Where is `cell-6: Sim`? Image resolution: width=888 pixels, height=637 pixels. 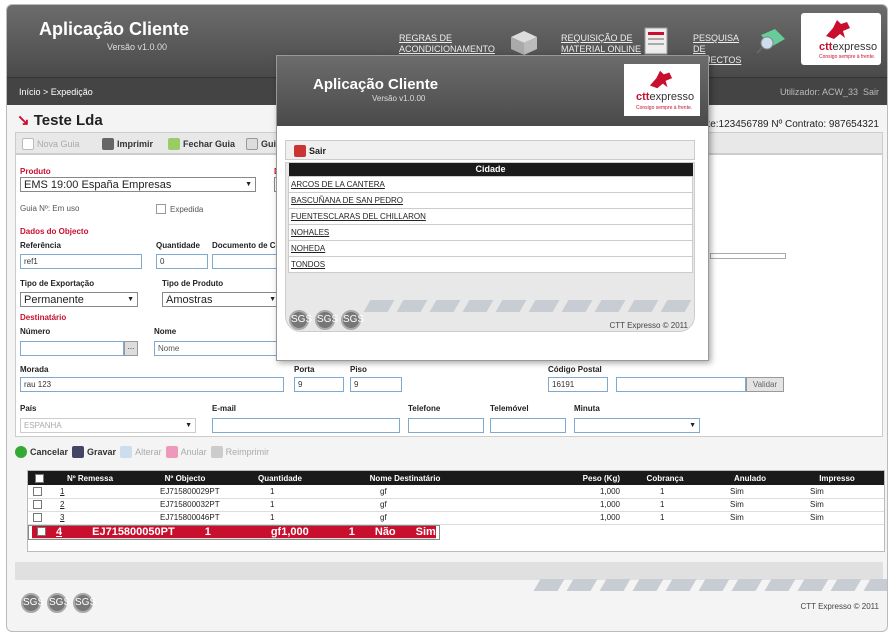 cell-6: Sim is located at coordinates (750, 505).